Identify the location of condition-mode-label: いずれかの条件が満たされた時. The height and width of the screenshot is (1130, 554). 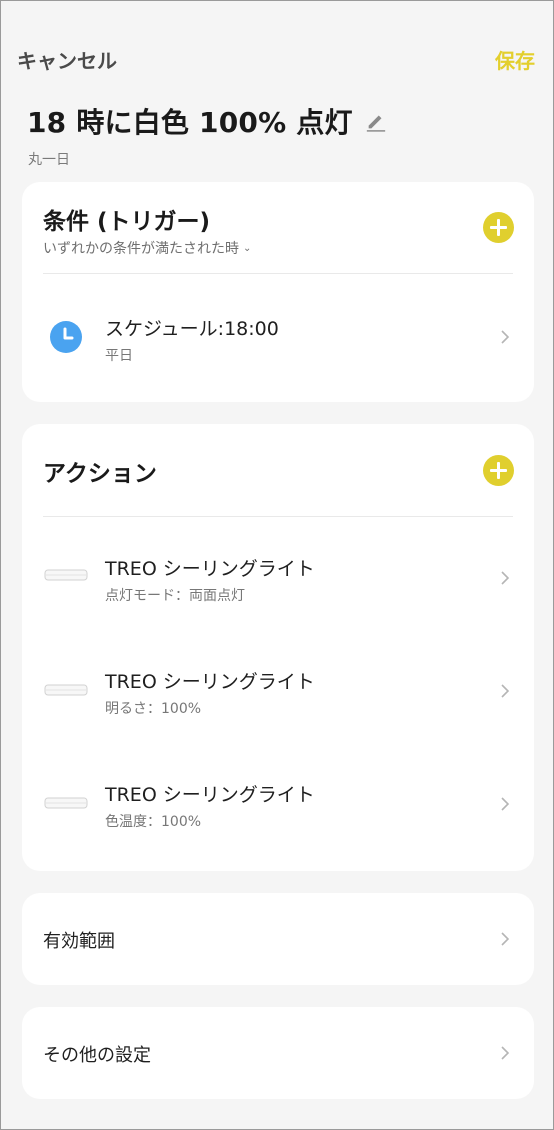
(141, 249).